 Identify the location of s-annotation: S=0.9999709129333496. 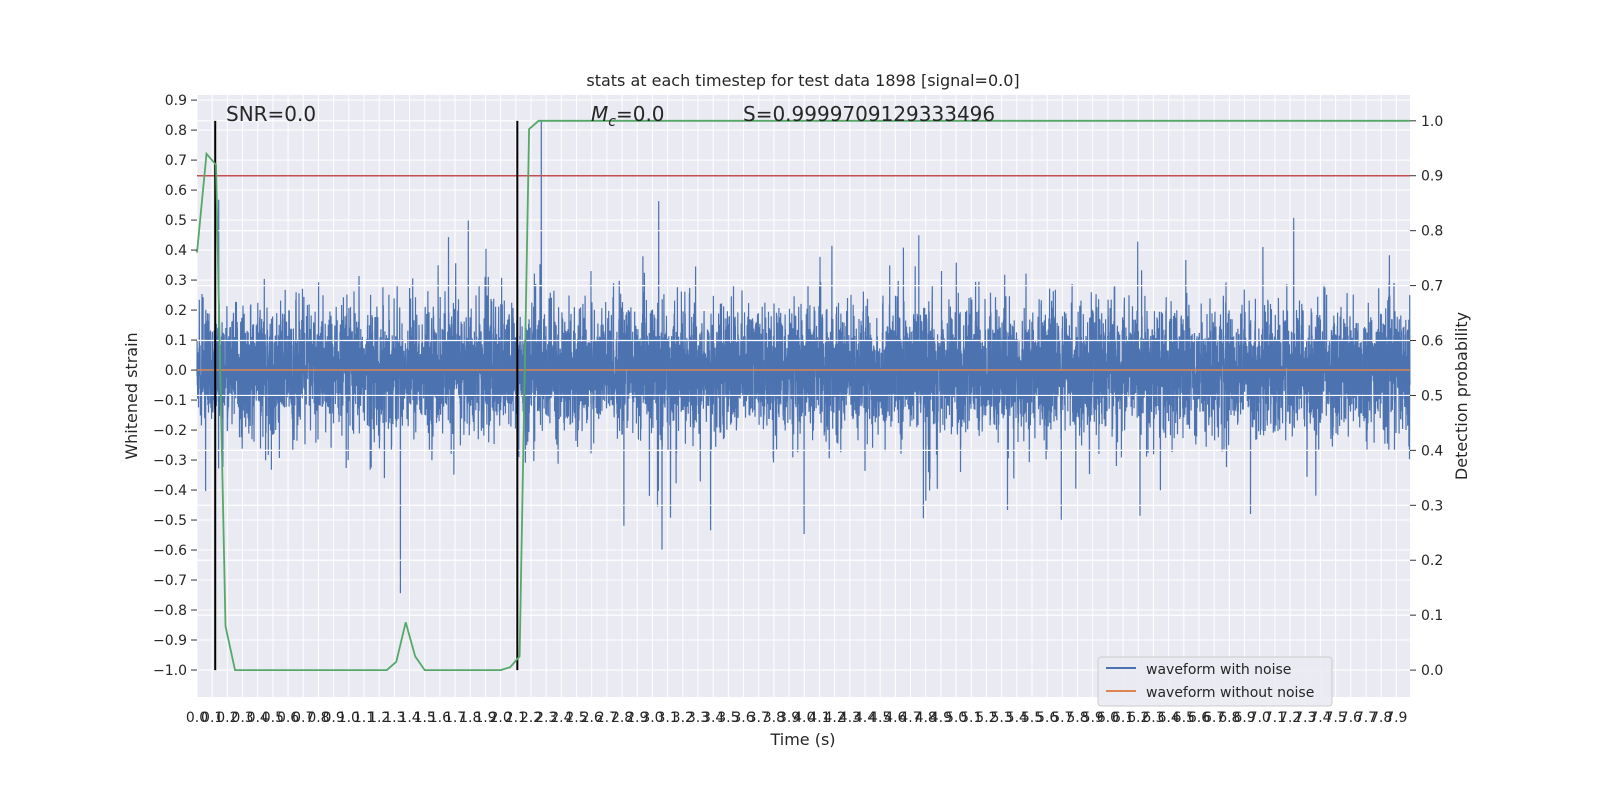
(869, 114).